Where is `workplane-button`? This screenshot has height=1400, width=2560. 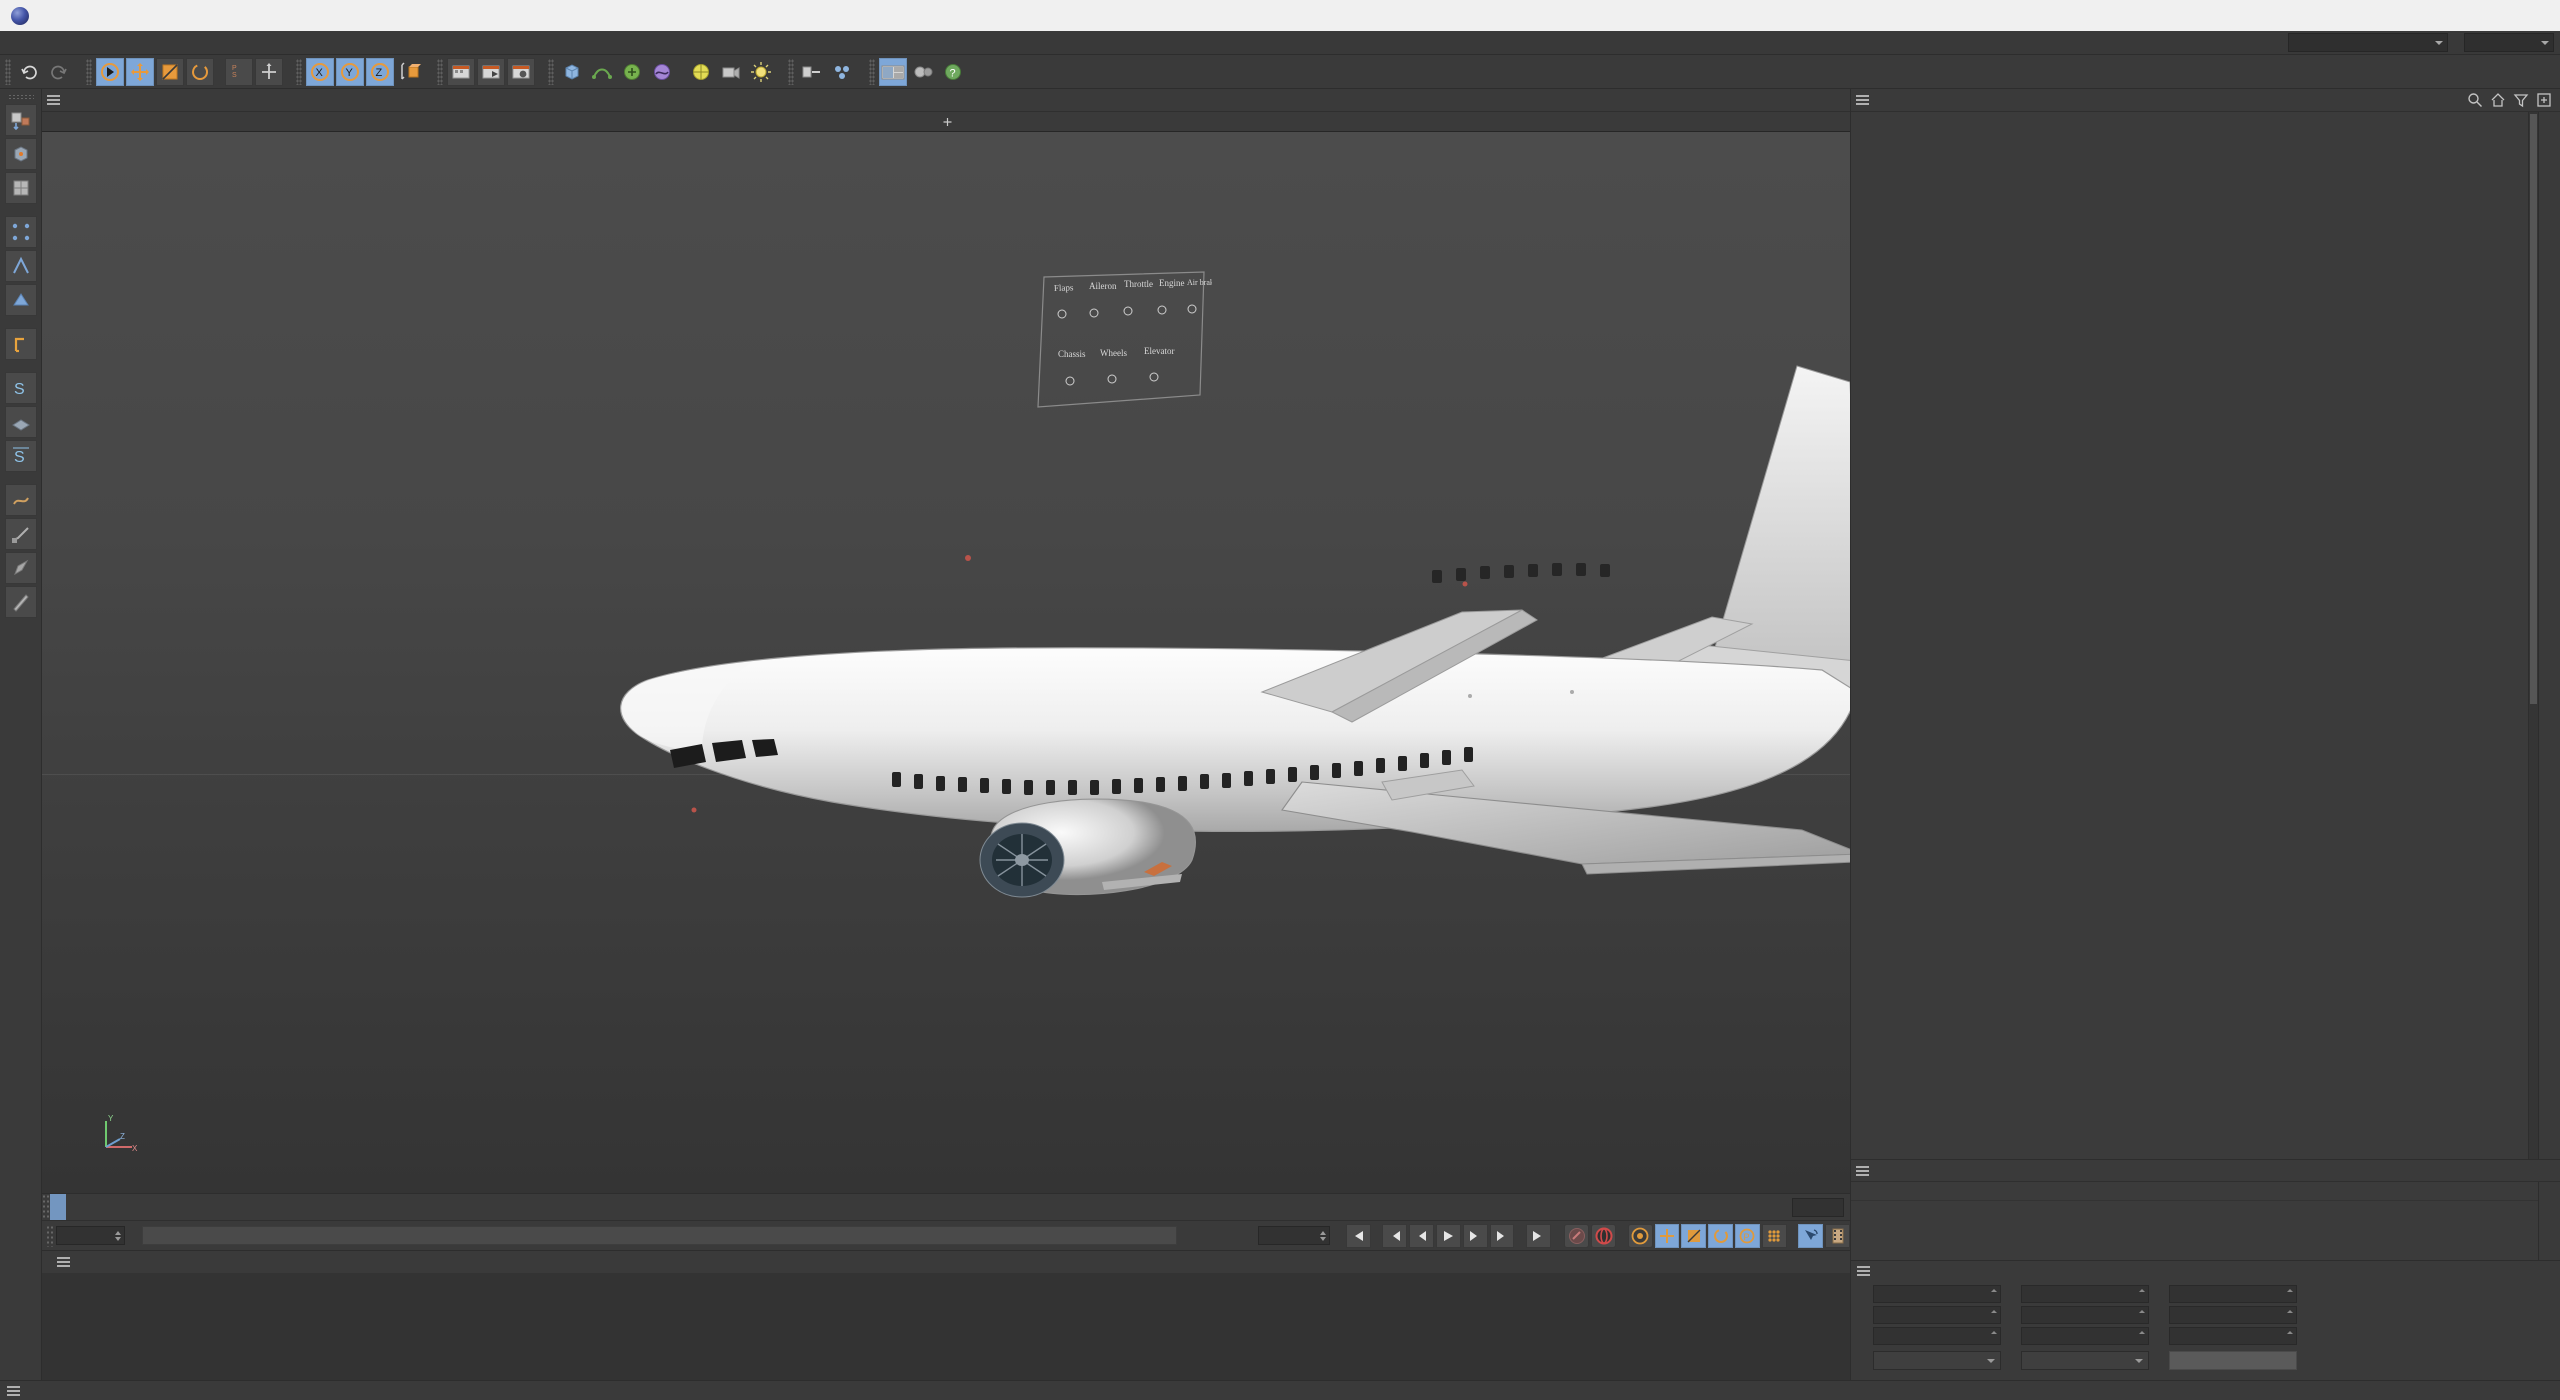
workplane-button is located at coordinates (20, 422).